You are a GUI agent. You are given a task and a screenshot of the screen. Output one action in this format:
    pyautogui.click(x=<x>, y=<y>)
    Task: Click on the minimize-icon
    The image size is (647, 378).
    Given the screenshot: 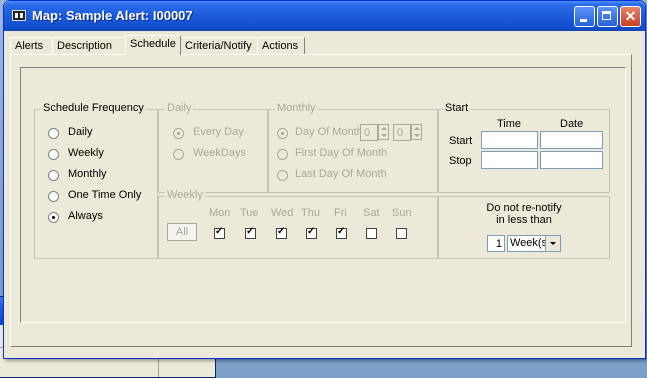 What is the action you would take?
    pyautogui.click(x=583, y=20)
    